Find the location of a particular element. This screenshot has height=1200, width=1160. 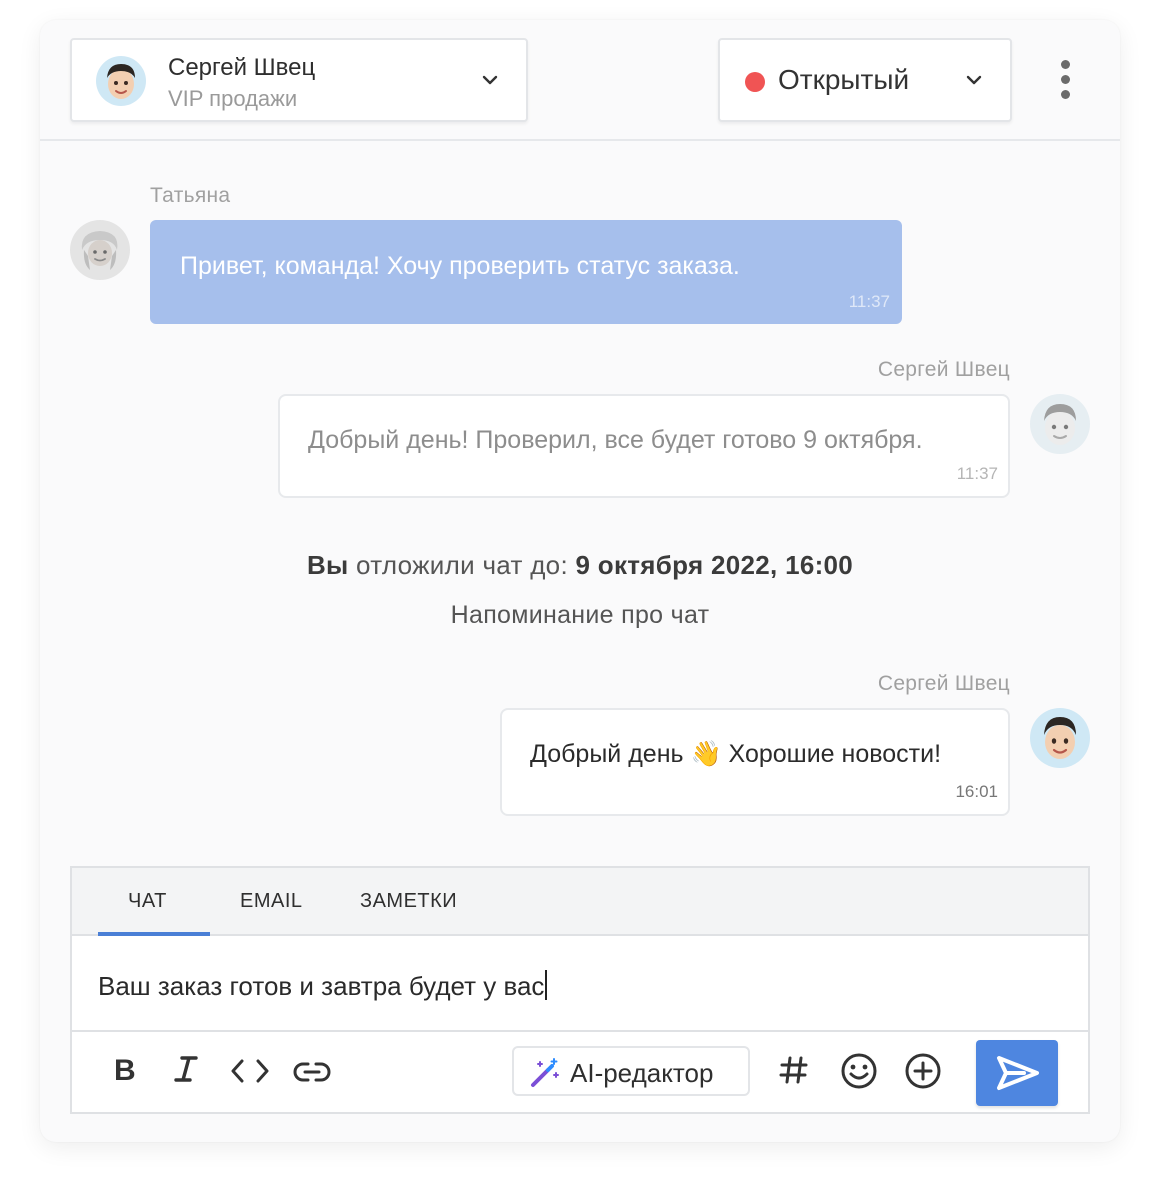

message-time: 16:01 is located at coordinates (976, 791).